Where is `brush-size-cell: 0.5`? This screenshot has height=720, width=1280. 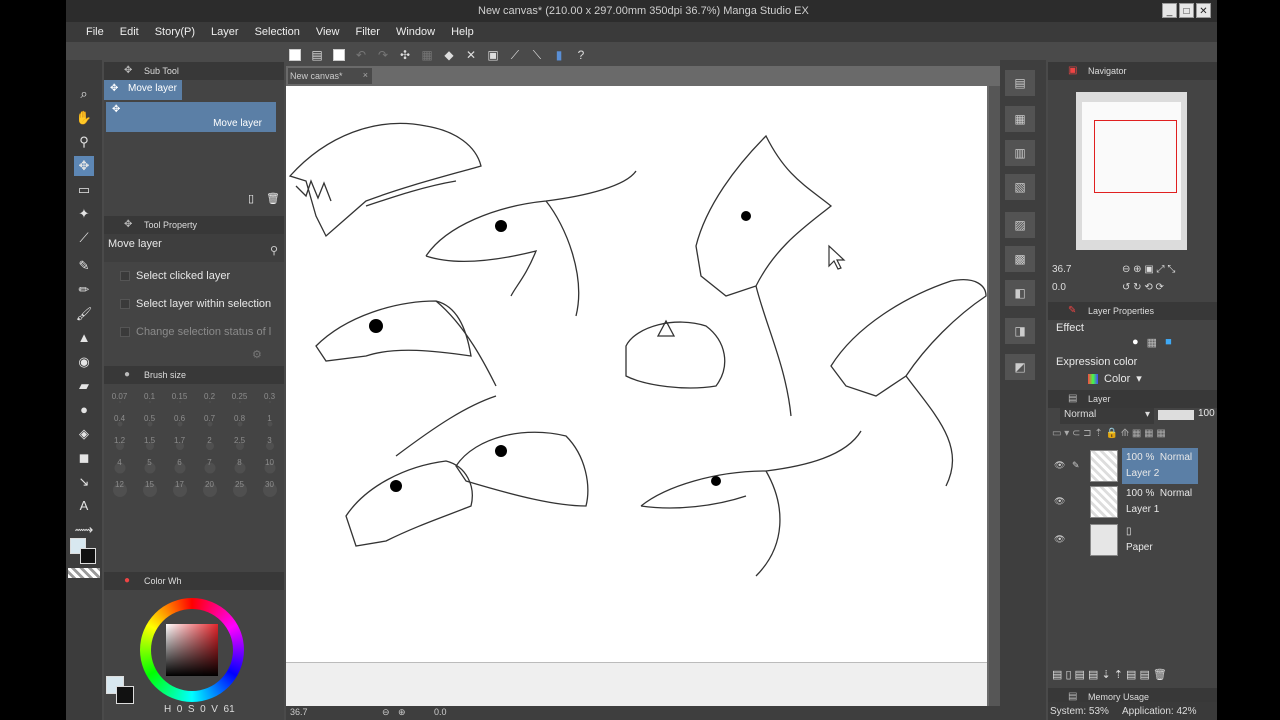
brush-size-cell: 0.5 is located at coordinates (149, 423).